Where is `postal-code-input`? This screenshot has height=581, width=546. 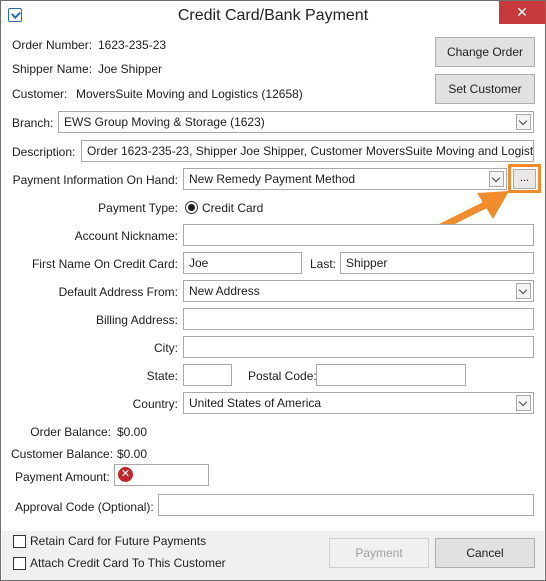 postal-code-input is located at coordinates (391, 375).